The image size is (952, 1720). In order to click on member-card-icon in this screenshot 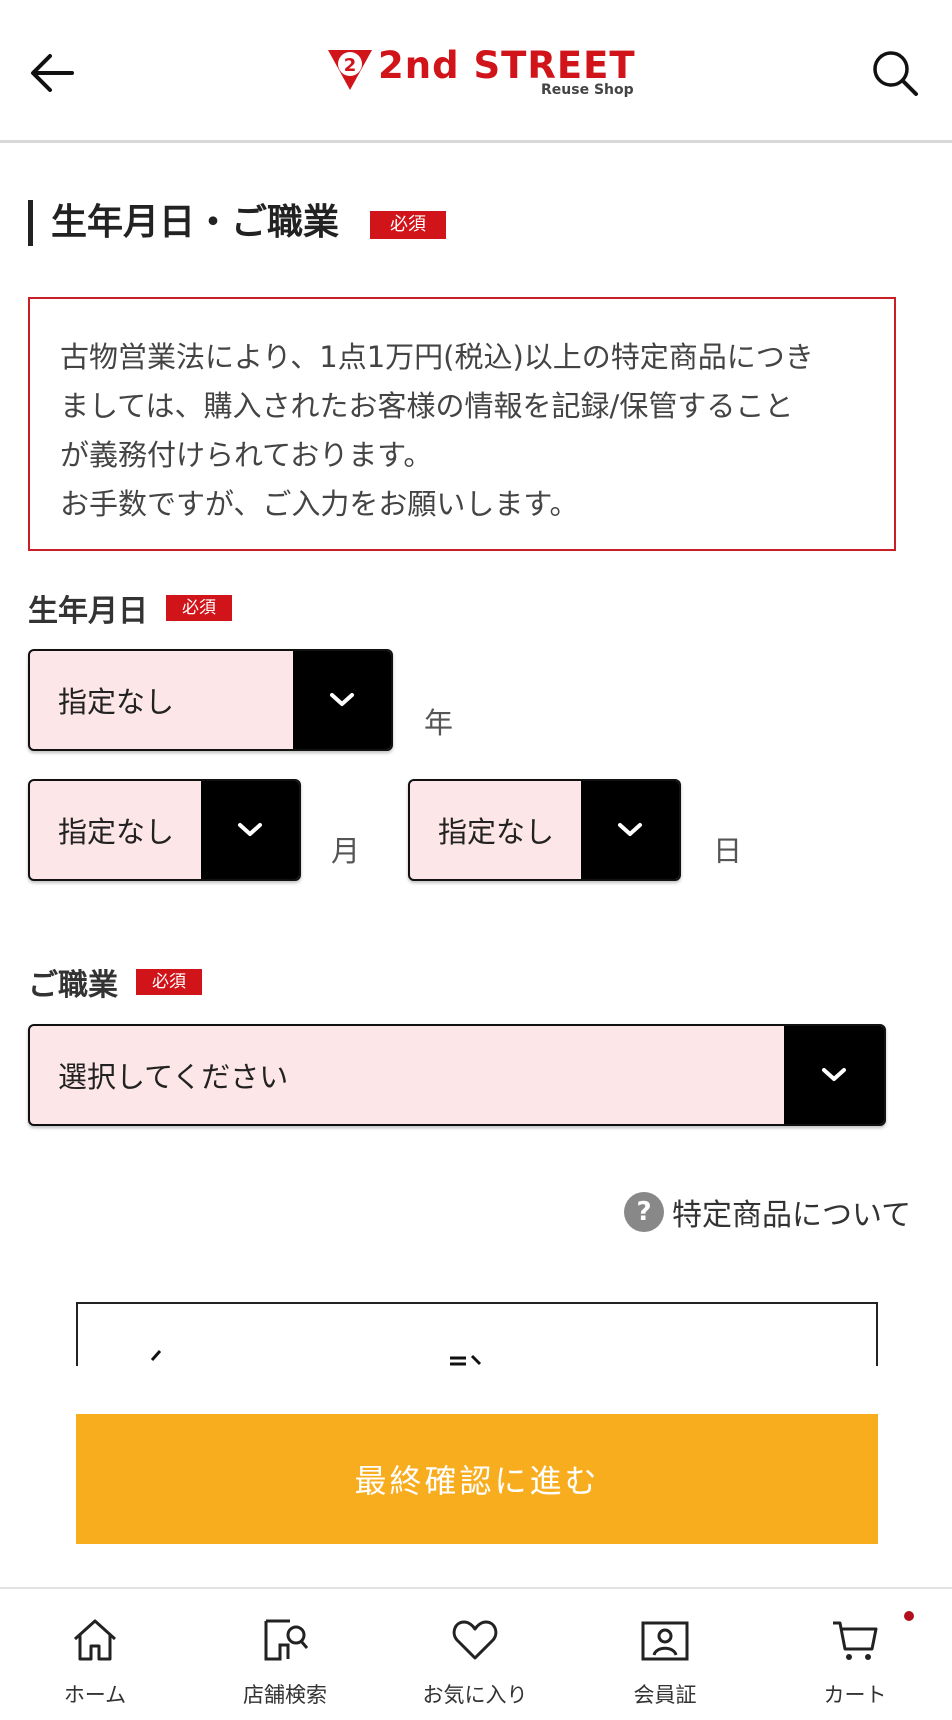, I will do `click(665, 1641)`.